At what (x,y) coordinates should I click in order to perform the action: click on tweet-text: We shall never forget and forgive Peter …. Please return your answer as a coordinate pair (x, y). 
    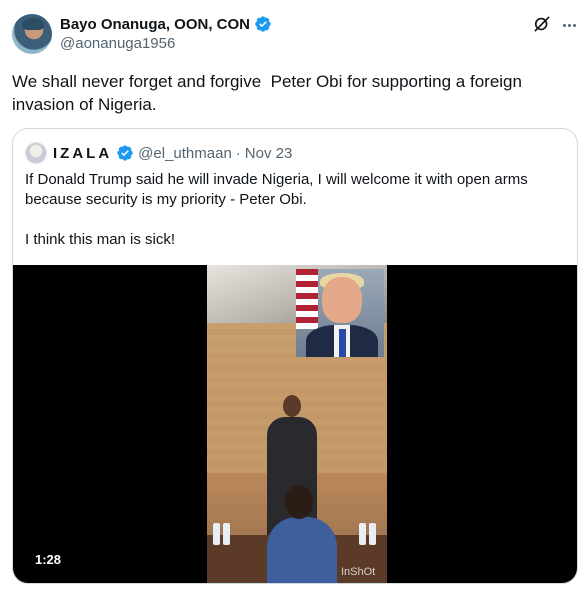
    Looking at the image, I should click on (269, 93).